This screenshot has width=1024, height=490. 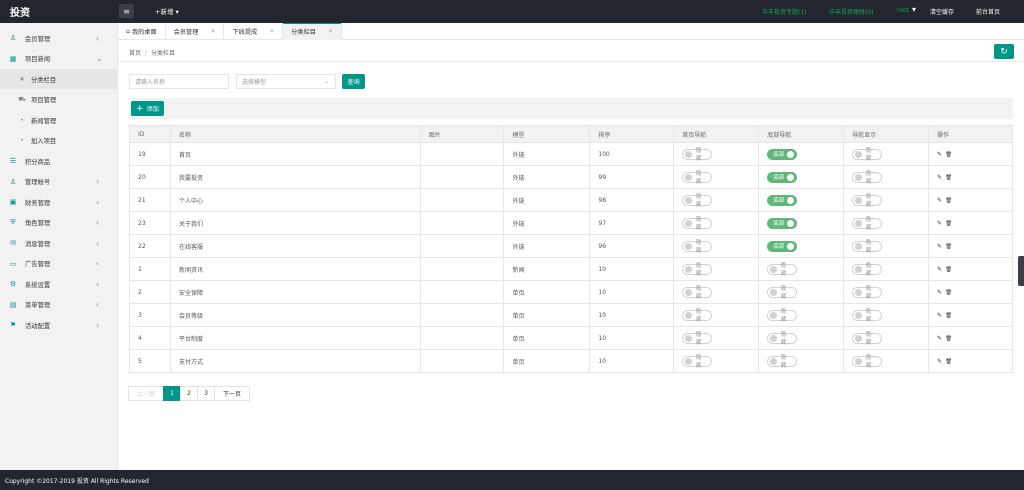 What do you see at coordinates (59, 182) in the screenshot?
I see `sidebar-item-7: ♙ 管理帐号 ‹` at bounding box center [59, 182].